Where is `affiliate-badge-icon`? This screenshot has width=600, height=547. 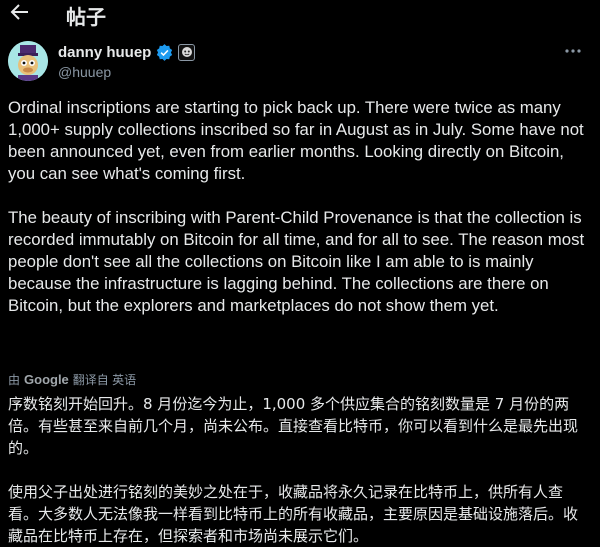 affiliate-badge-icon is located at coordinates (187, 52).